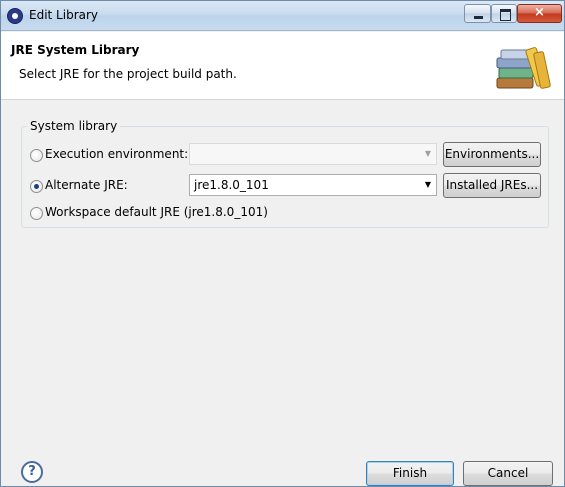  Describe the element at coordinates (539, 13) in the screenshot. I see `close-button: ×` at that location.